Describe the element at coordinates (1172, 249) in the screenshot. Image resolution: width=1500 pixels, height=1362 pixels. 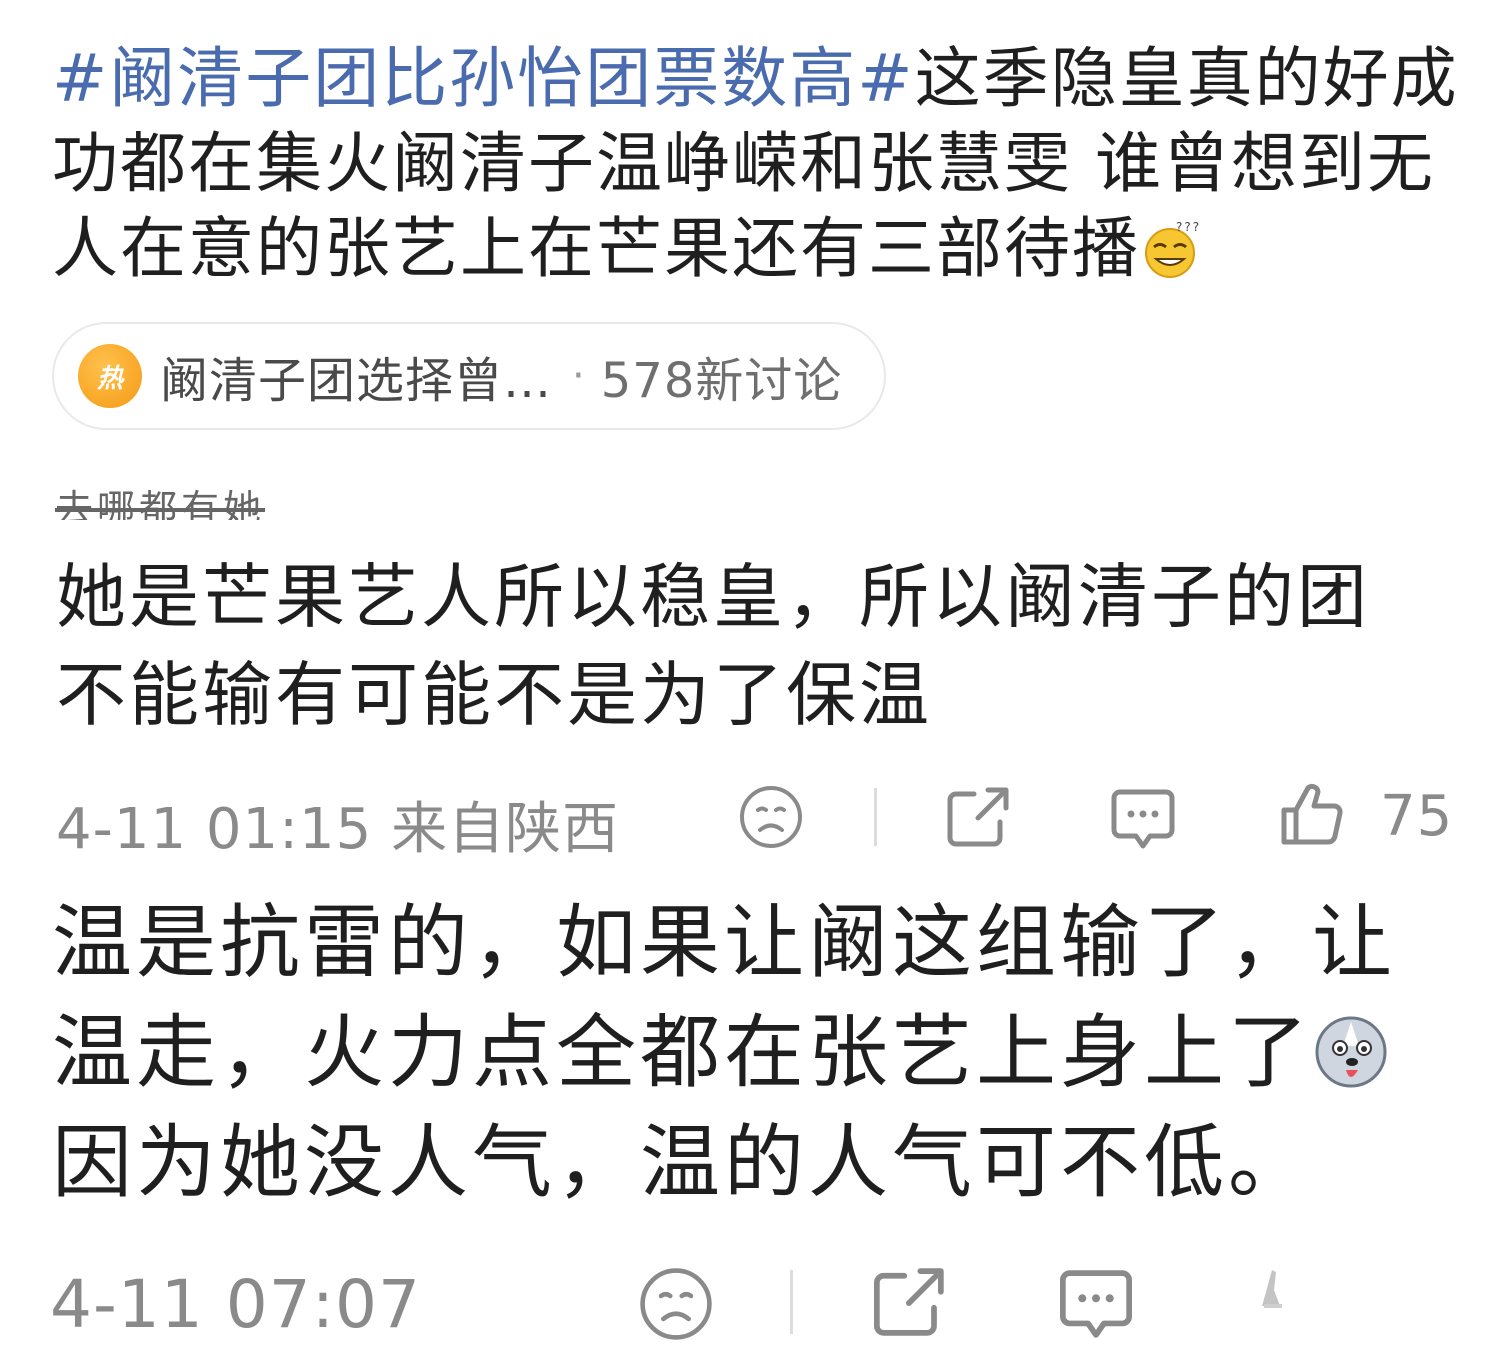
I see `dizzy-grin-emoji-icon: ???` at that location.